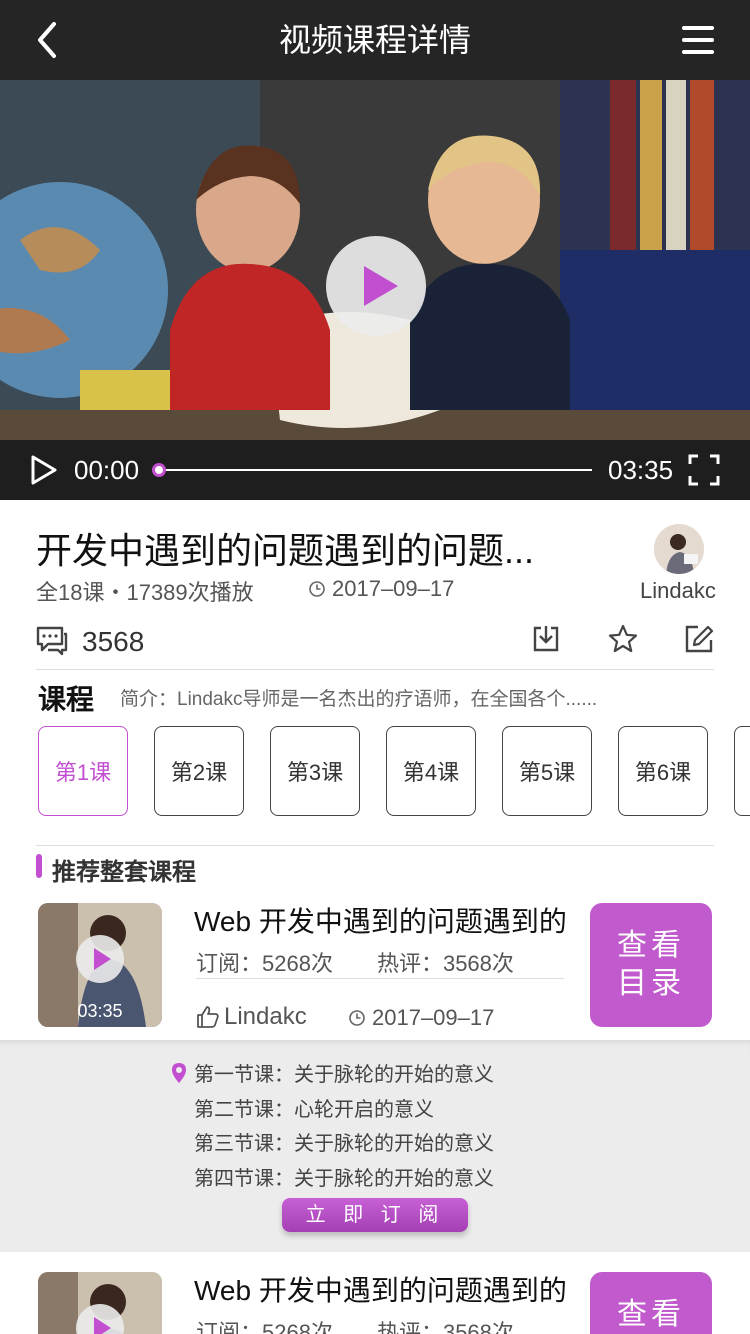 The height and width of the screenshot is (1334, 750). I want to click on video-controls: 00:00 03:35, so click(375, 470).